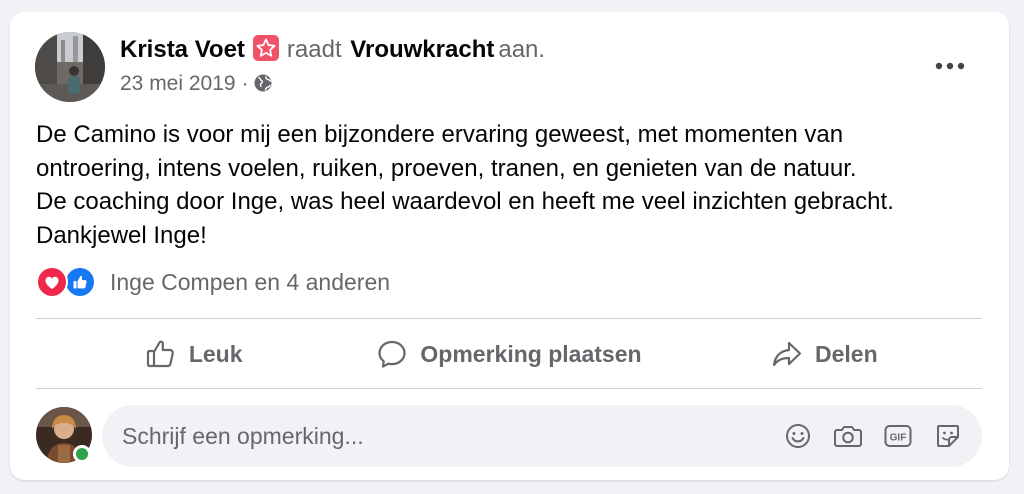 The width and height of the screenshot is (1024, 494). I want to click on comment-button: Opmerking plaatsen, so click(508, 354).